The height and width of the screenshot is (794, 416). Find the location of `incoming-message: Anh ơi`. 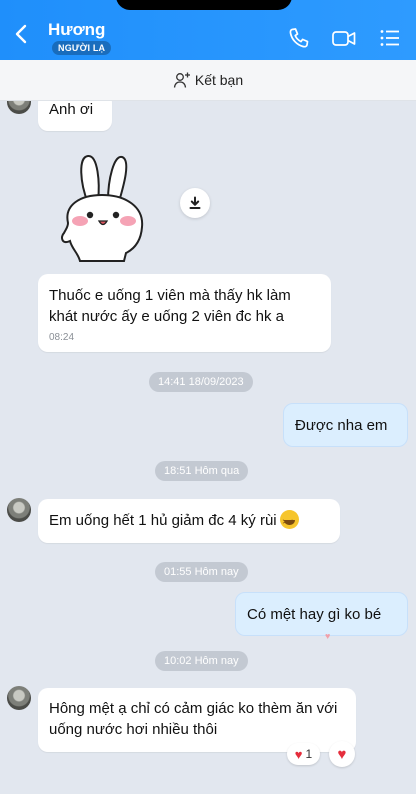

incoming-message: Anh ơi is located at coordinates (75, 116).